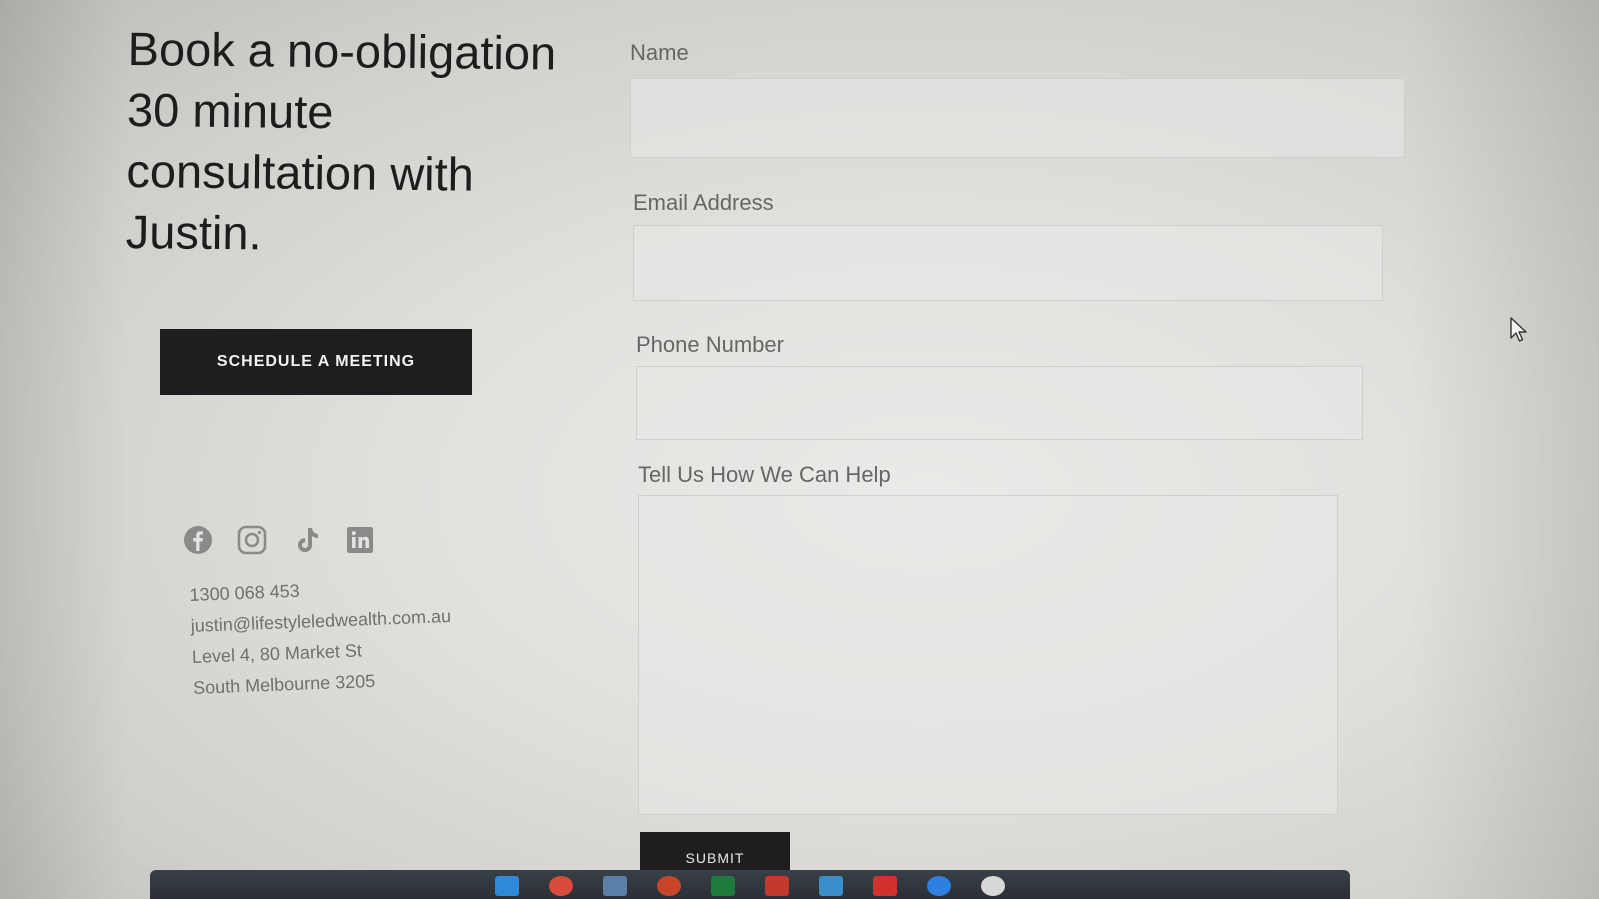  Describe the element at coordinates (715, 852) in the screenshot. I see `submit-button: SUBMIT` at that location.